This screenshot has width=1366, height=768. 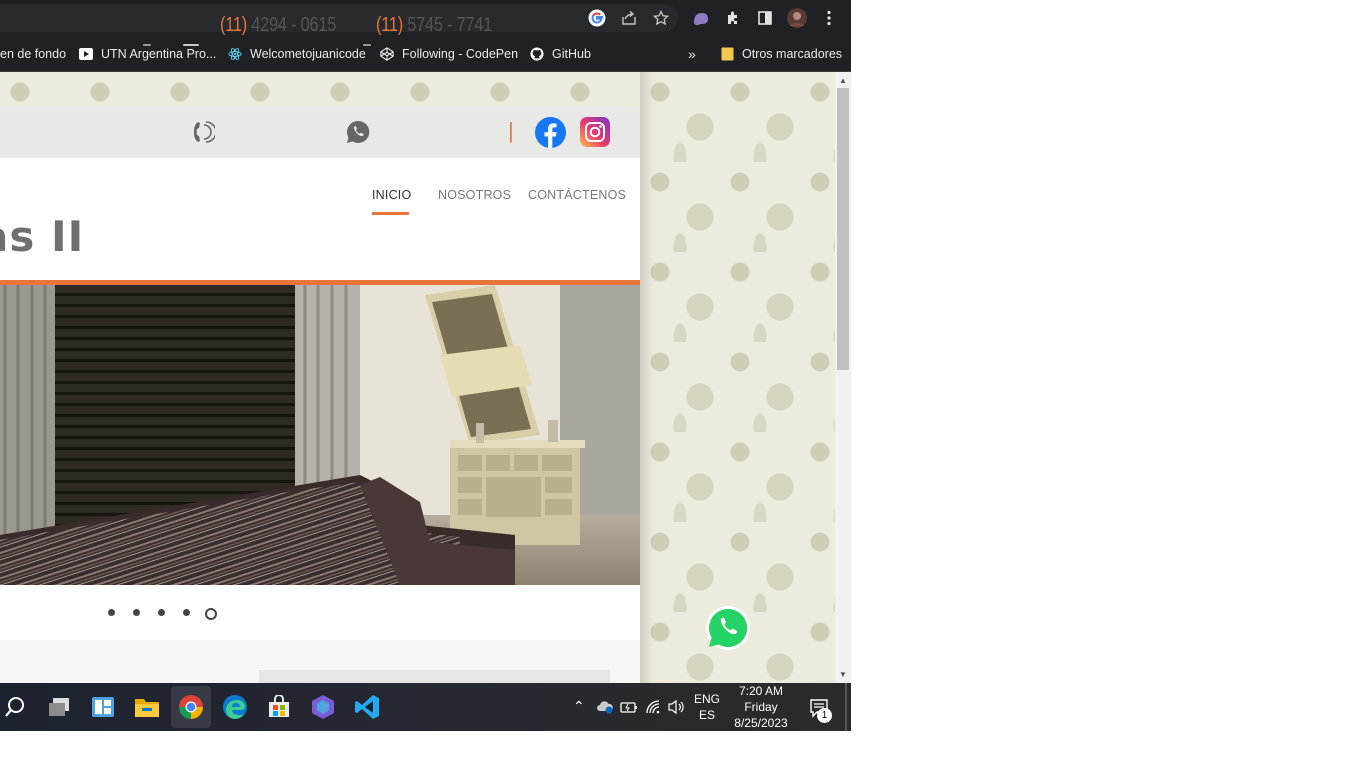 What do you see at coordinates (797, 18) in the screenshot?
I see `profile-avatar` at bounding box center [797, 18].